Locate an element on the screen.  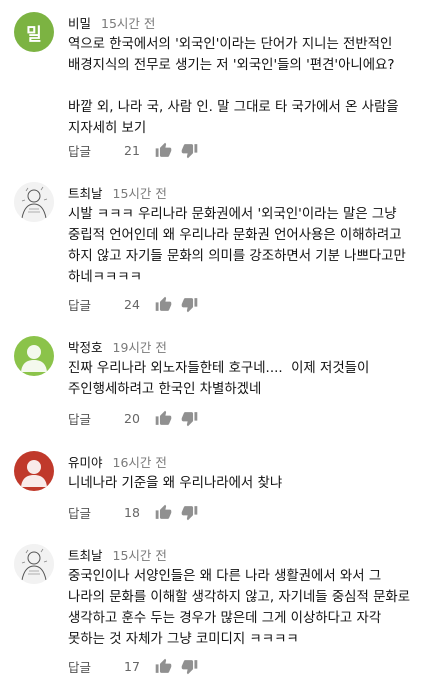
comment-time: 16시간 전 is located at coordinates (140, 462).